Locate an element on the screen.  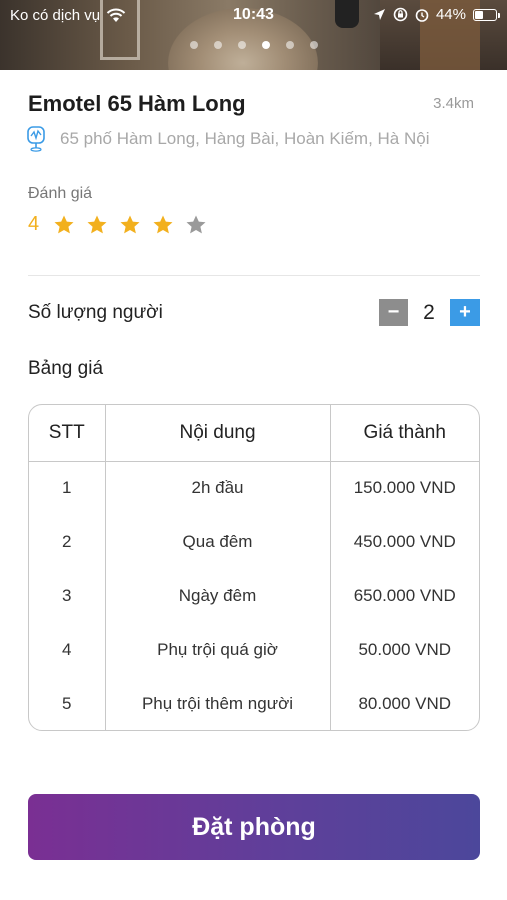
column-header-content: Nội dung is located at coordinates (218, 433).